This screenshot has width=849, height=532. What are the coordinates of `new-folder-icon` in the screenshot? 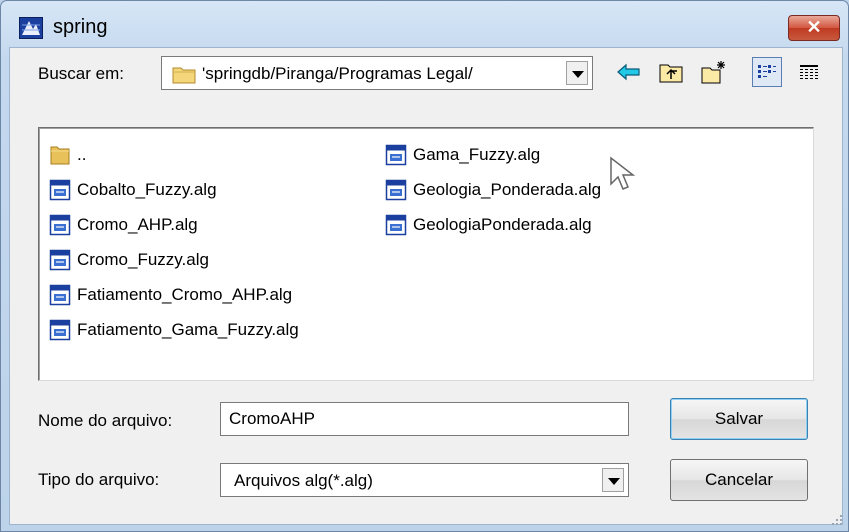 It's located at (713, 72).